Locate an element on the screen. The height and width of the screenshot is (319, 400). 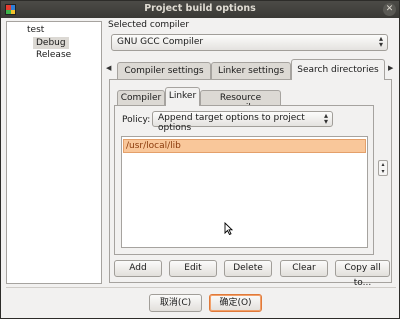
tree-item-root: test is located at coordinates (35, 30).